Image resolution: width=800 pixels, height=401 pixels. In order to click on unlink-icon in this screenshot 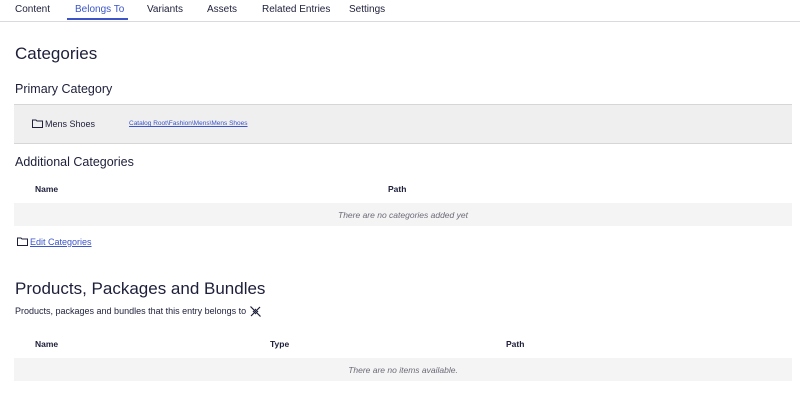, I will do `click(255, 311)`.